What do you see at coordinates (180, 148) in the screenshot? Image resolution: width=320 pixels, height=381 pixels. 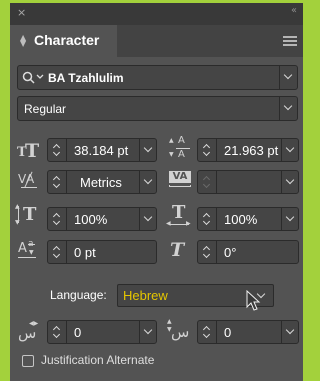 I see `leading-icon: A ▲ ▼ A` at bounding box center [180, 148].